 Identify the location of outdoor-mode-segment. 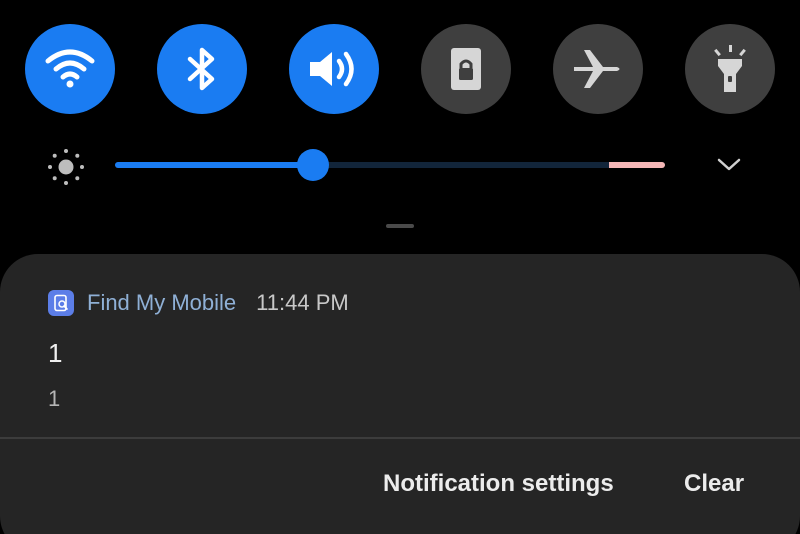
(637, 165).